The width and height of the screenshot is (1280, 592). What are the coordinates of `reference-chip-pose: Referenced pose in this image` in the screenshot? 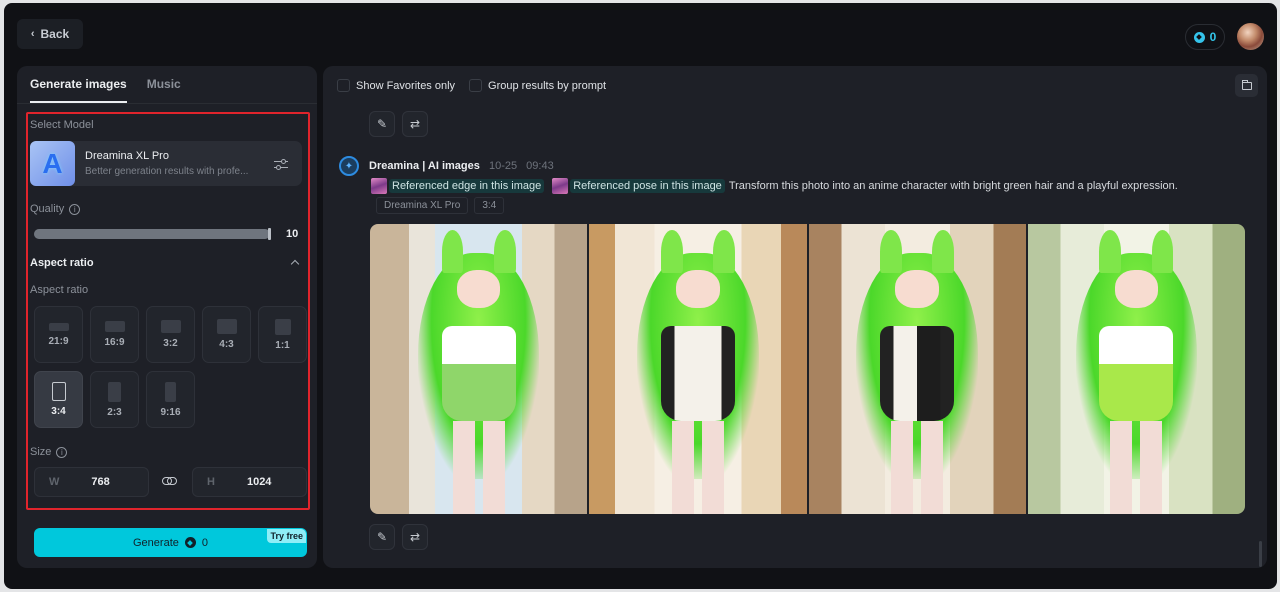 It's located at (638, 186).